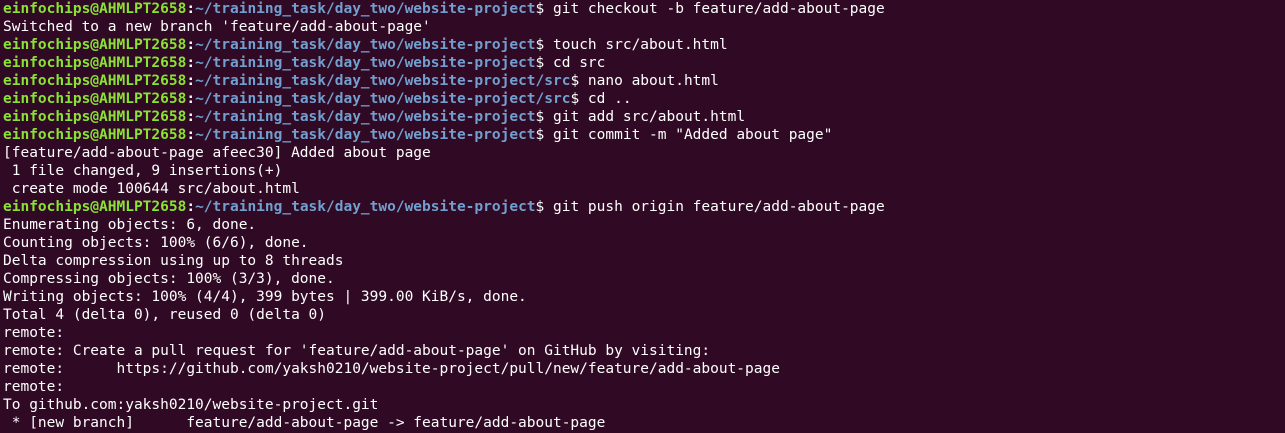 Image resolution: width=1285 pixels, height=433 pixels. I want to click on prompt-command: git checkout -b feature/add-about-page, so click(719, 9).